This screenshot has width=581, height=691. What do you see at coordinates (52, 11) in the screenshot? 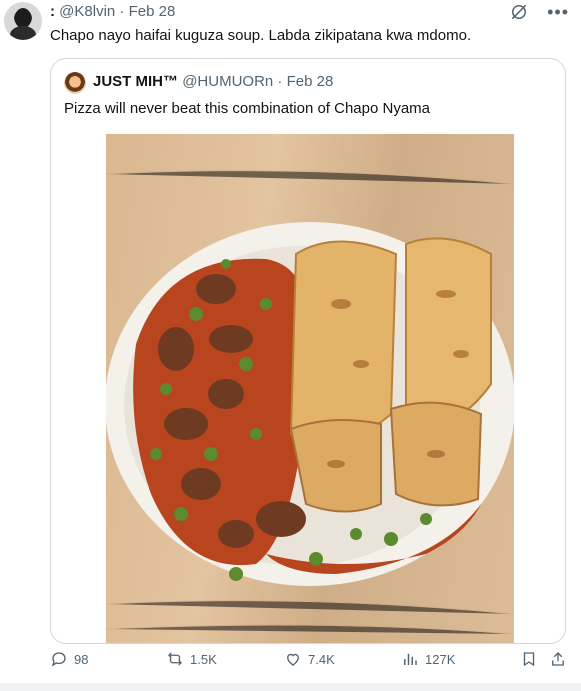
I see `author-name: :` at bounding box center [52, 11].